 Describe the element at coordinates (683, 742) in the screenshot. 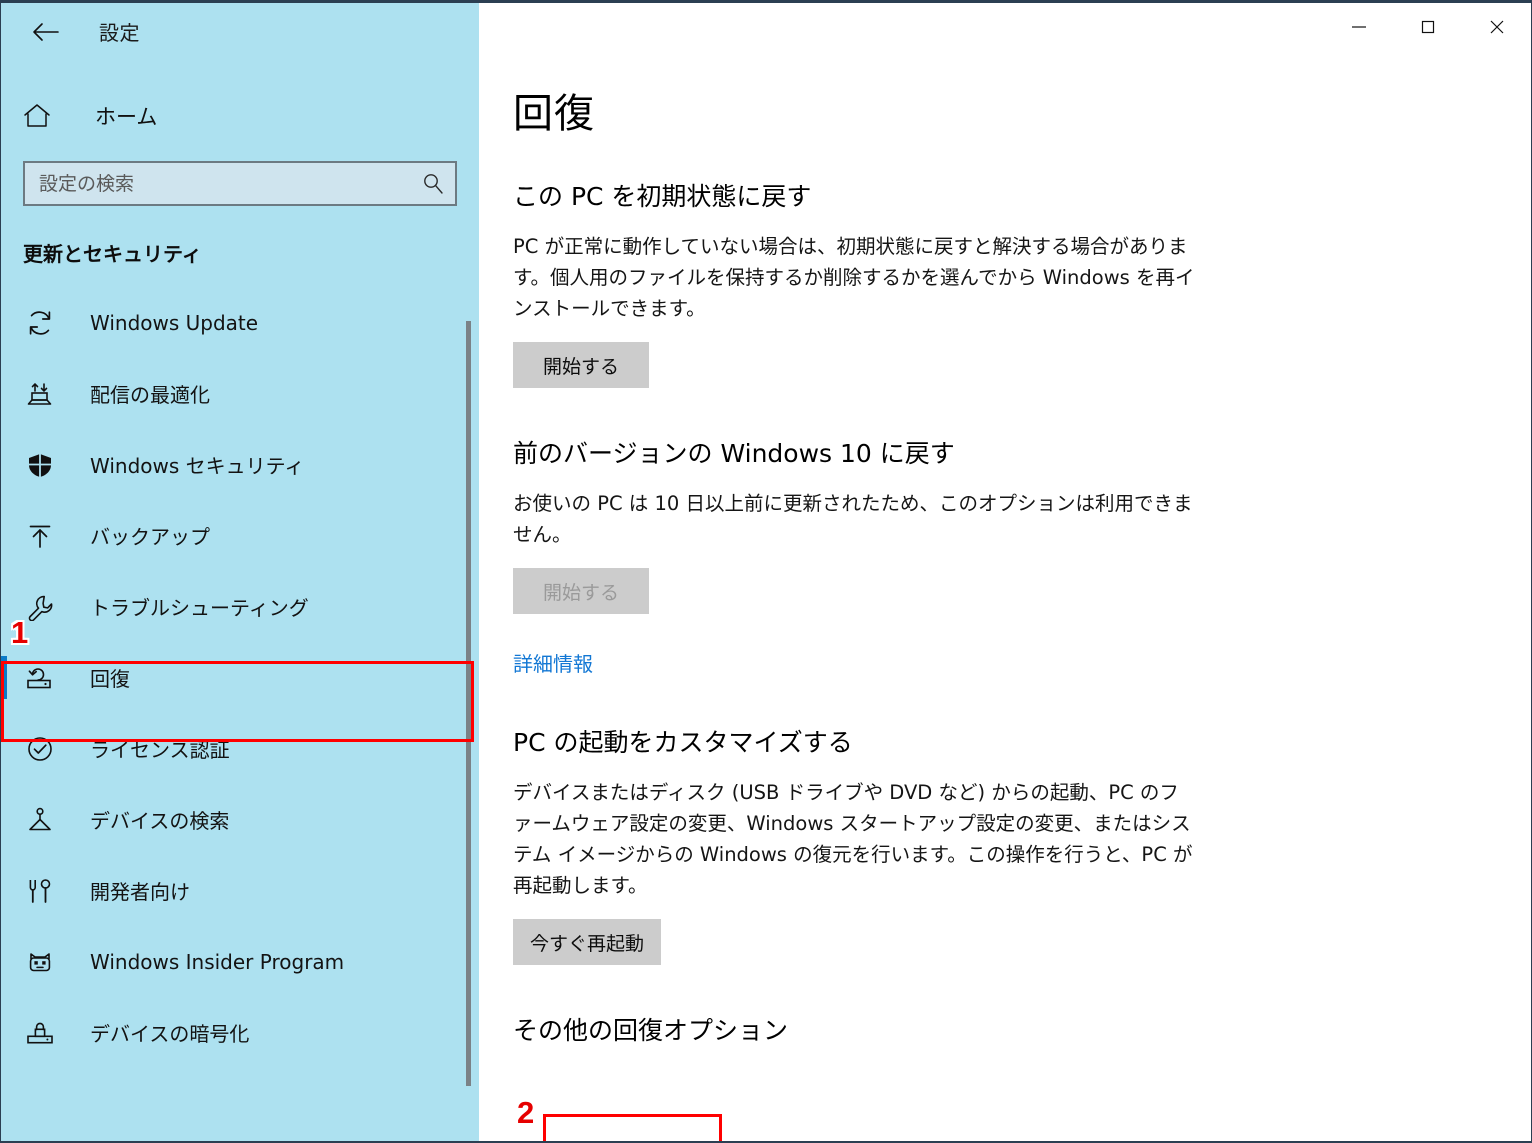

I see `section-advanced-startup-heading: PC の起動をカスタマイズする` at that location.